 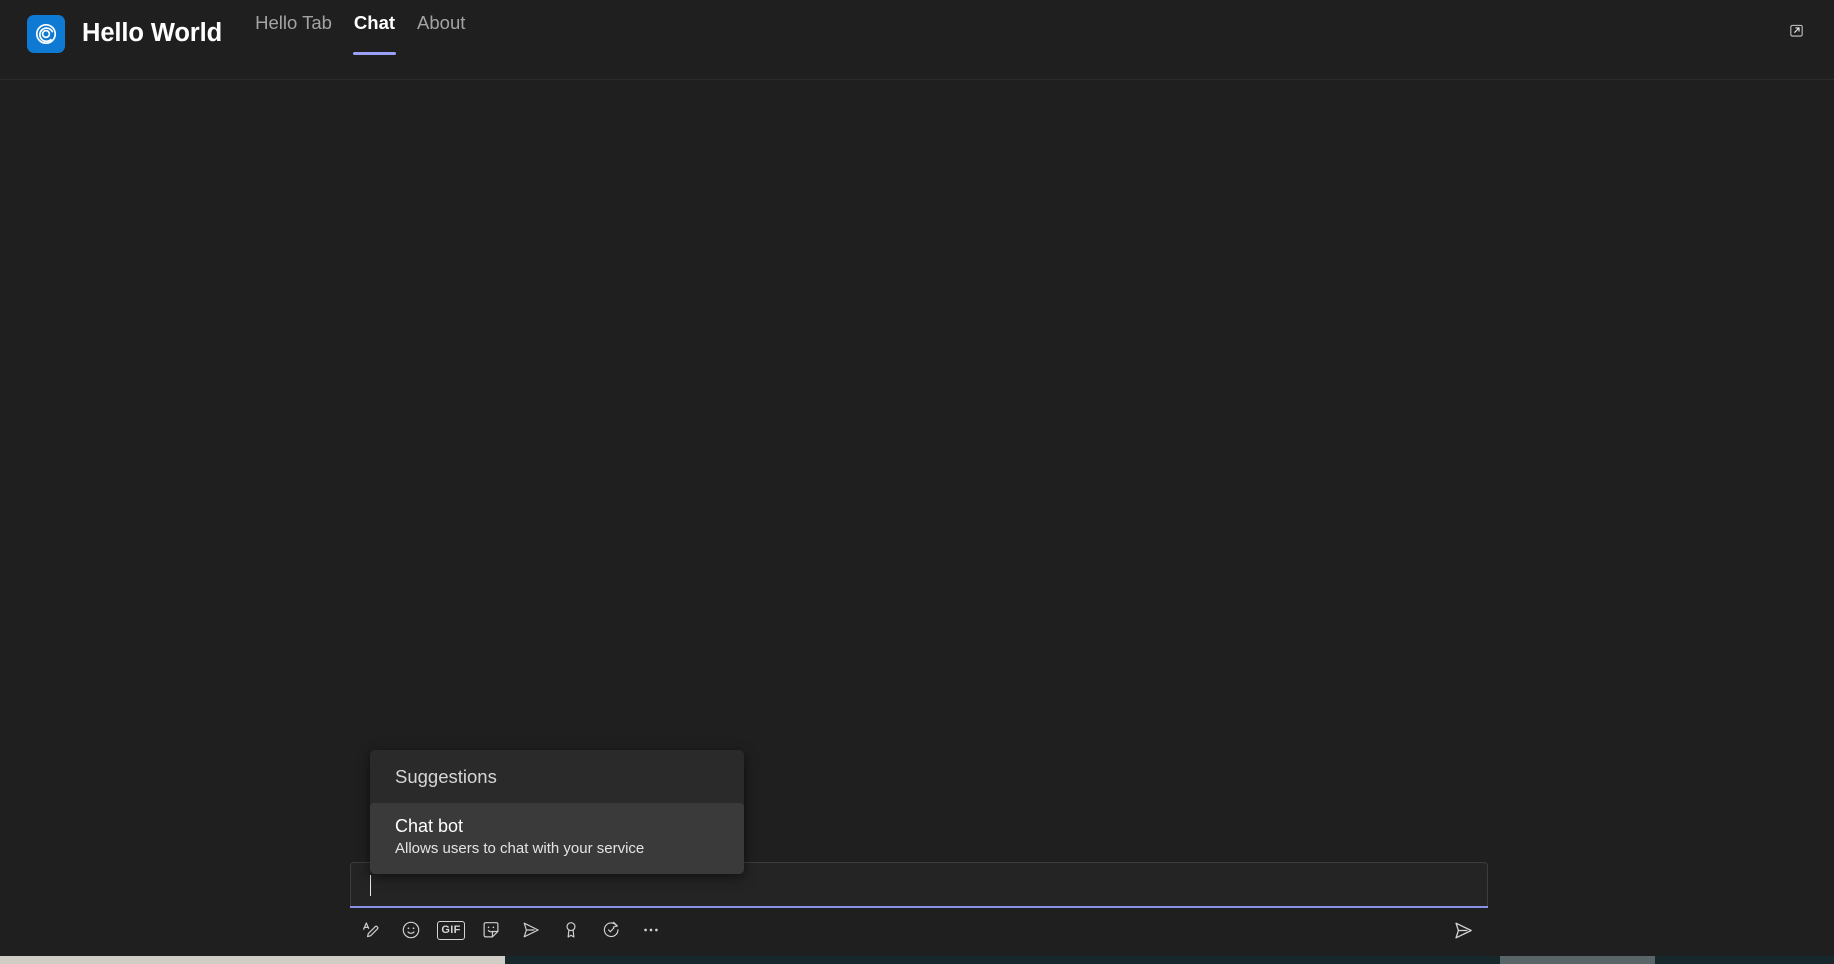 I want to click on emoji-icon, so click(x=411, y=930).